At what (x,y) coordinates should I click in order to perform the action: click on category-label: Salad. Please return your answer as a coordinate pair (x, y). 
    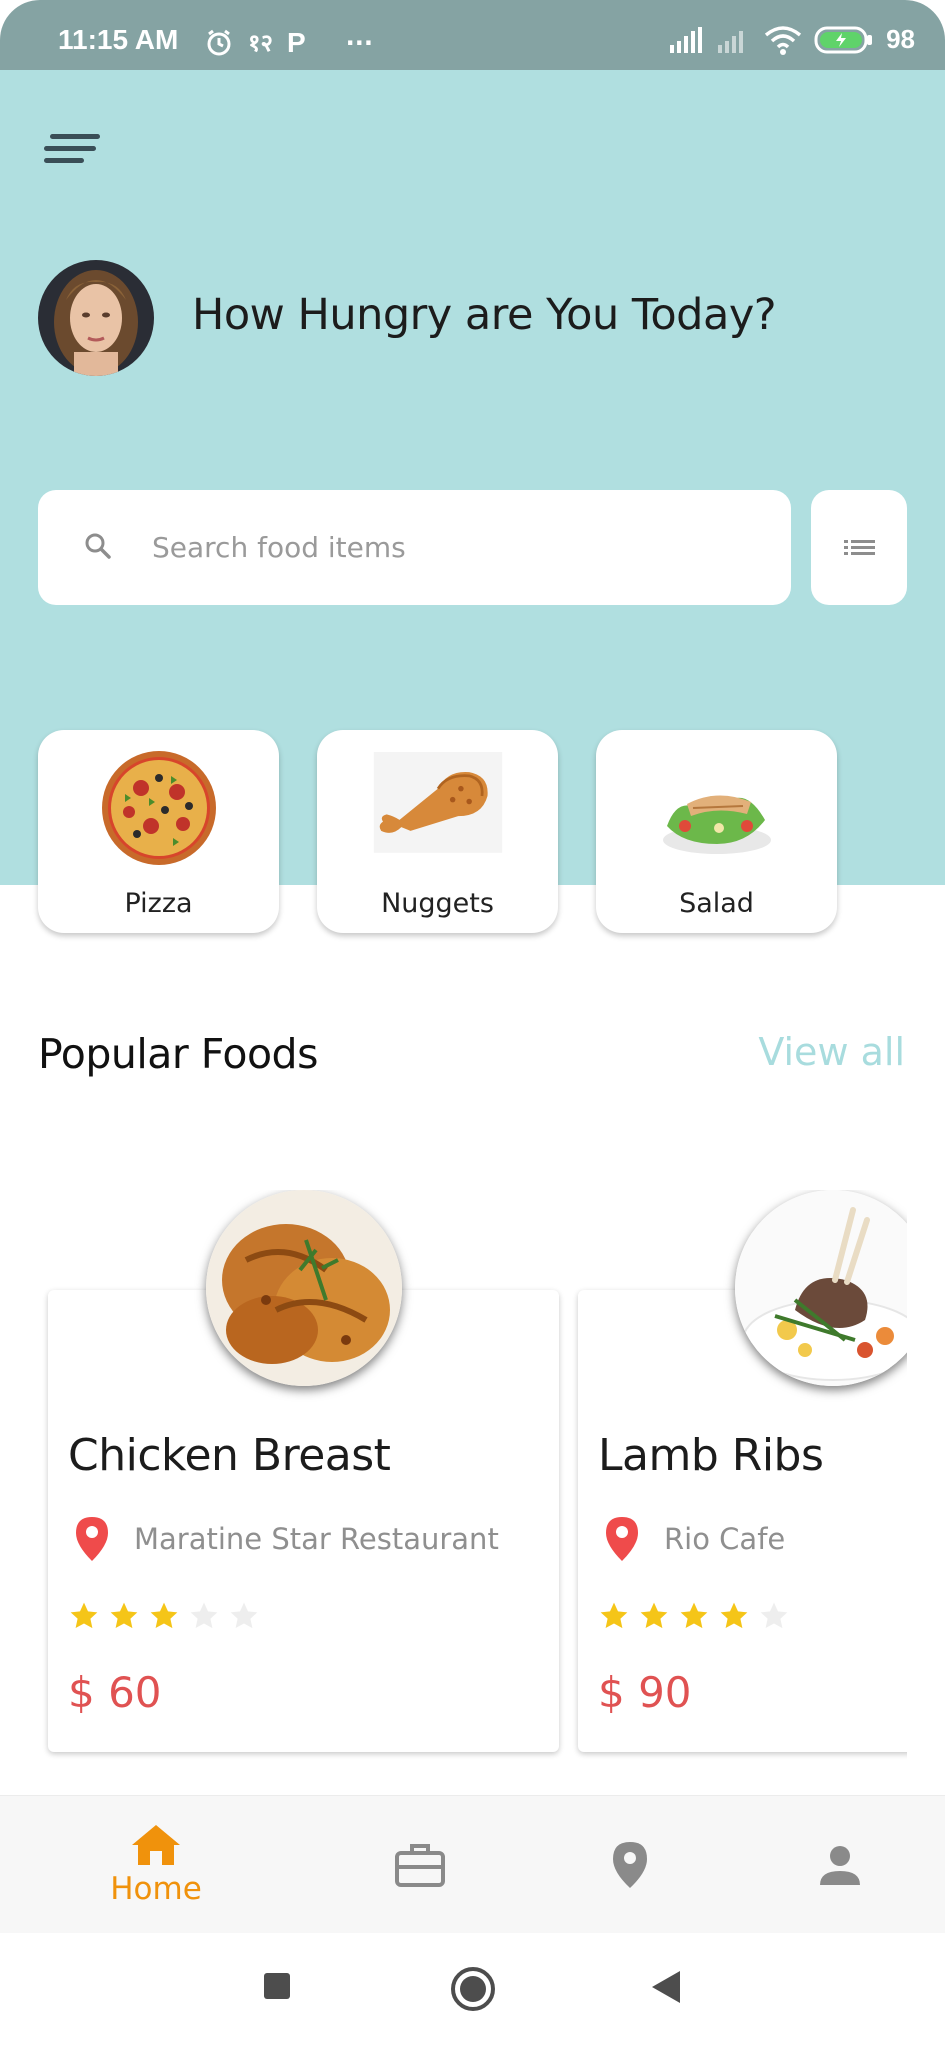
    Looking at the image, I should click on (716, 903).